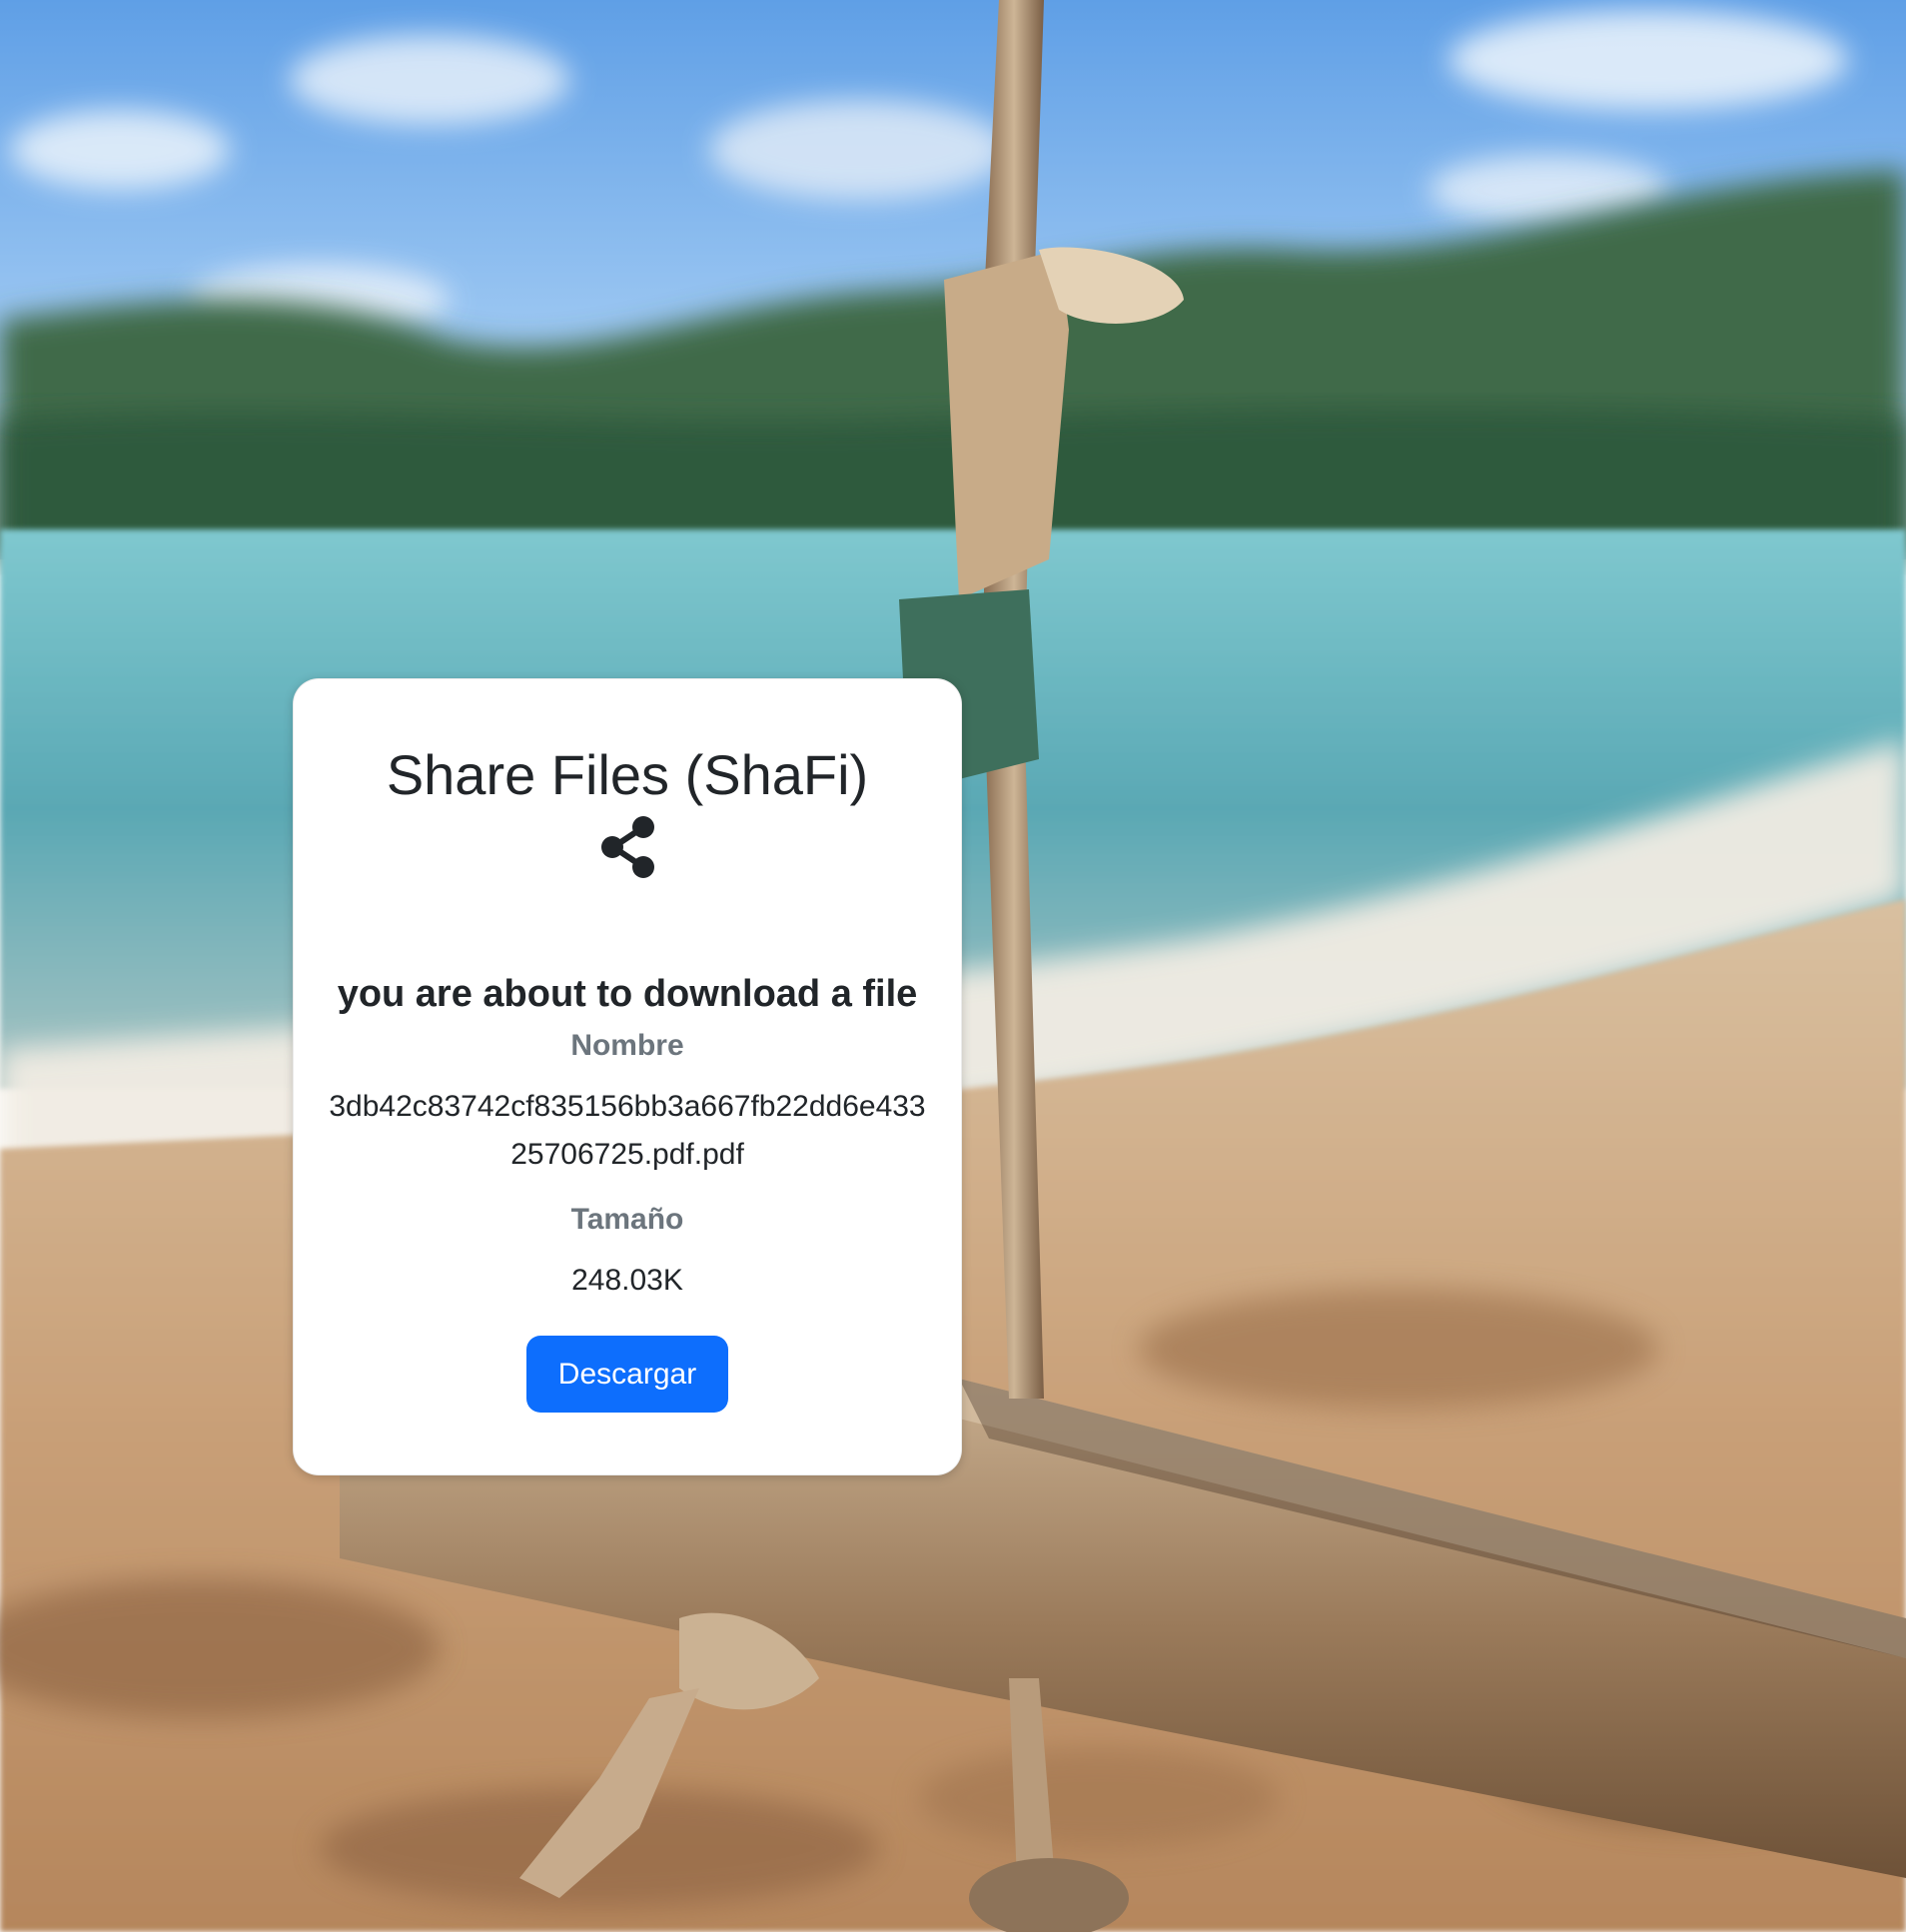  Describe the element at coordinates (627, 994) in the screenshot. I see `download-notice: you are about to download a file` at that location.